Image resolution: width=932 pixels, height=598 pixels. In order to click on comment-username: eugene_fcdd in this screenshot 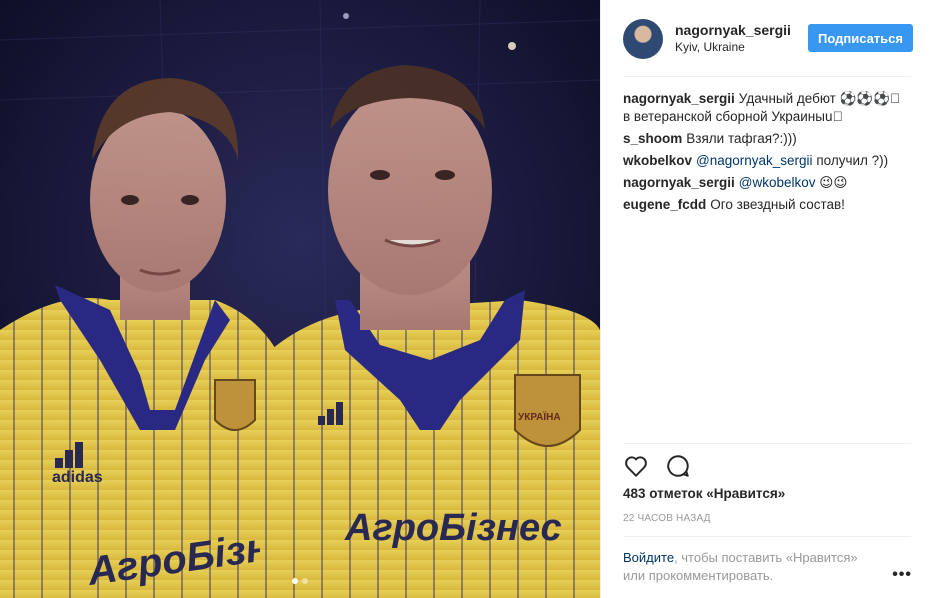, I will do `click(664, 204)`.